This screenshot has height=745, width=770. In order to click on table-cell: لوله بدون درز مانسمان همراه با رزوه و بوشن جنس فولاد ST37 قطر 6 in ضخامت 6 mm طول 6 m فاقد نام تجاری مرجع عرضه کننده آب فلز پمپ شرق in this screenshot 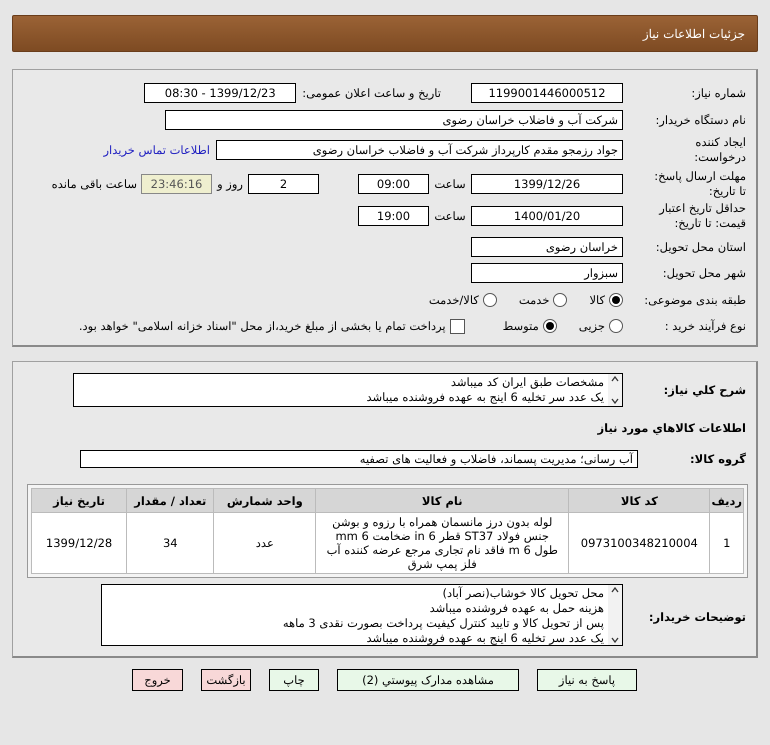, I will do `click(442, 543)`.